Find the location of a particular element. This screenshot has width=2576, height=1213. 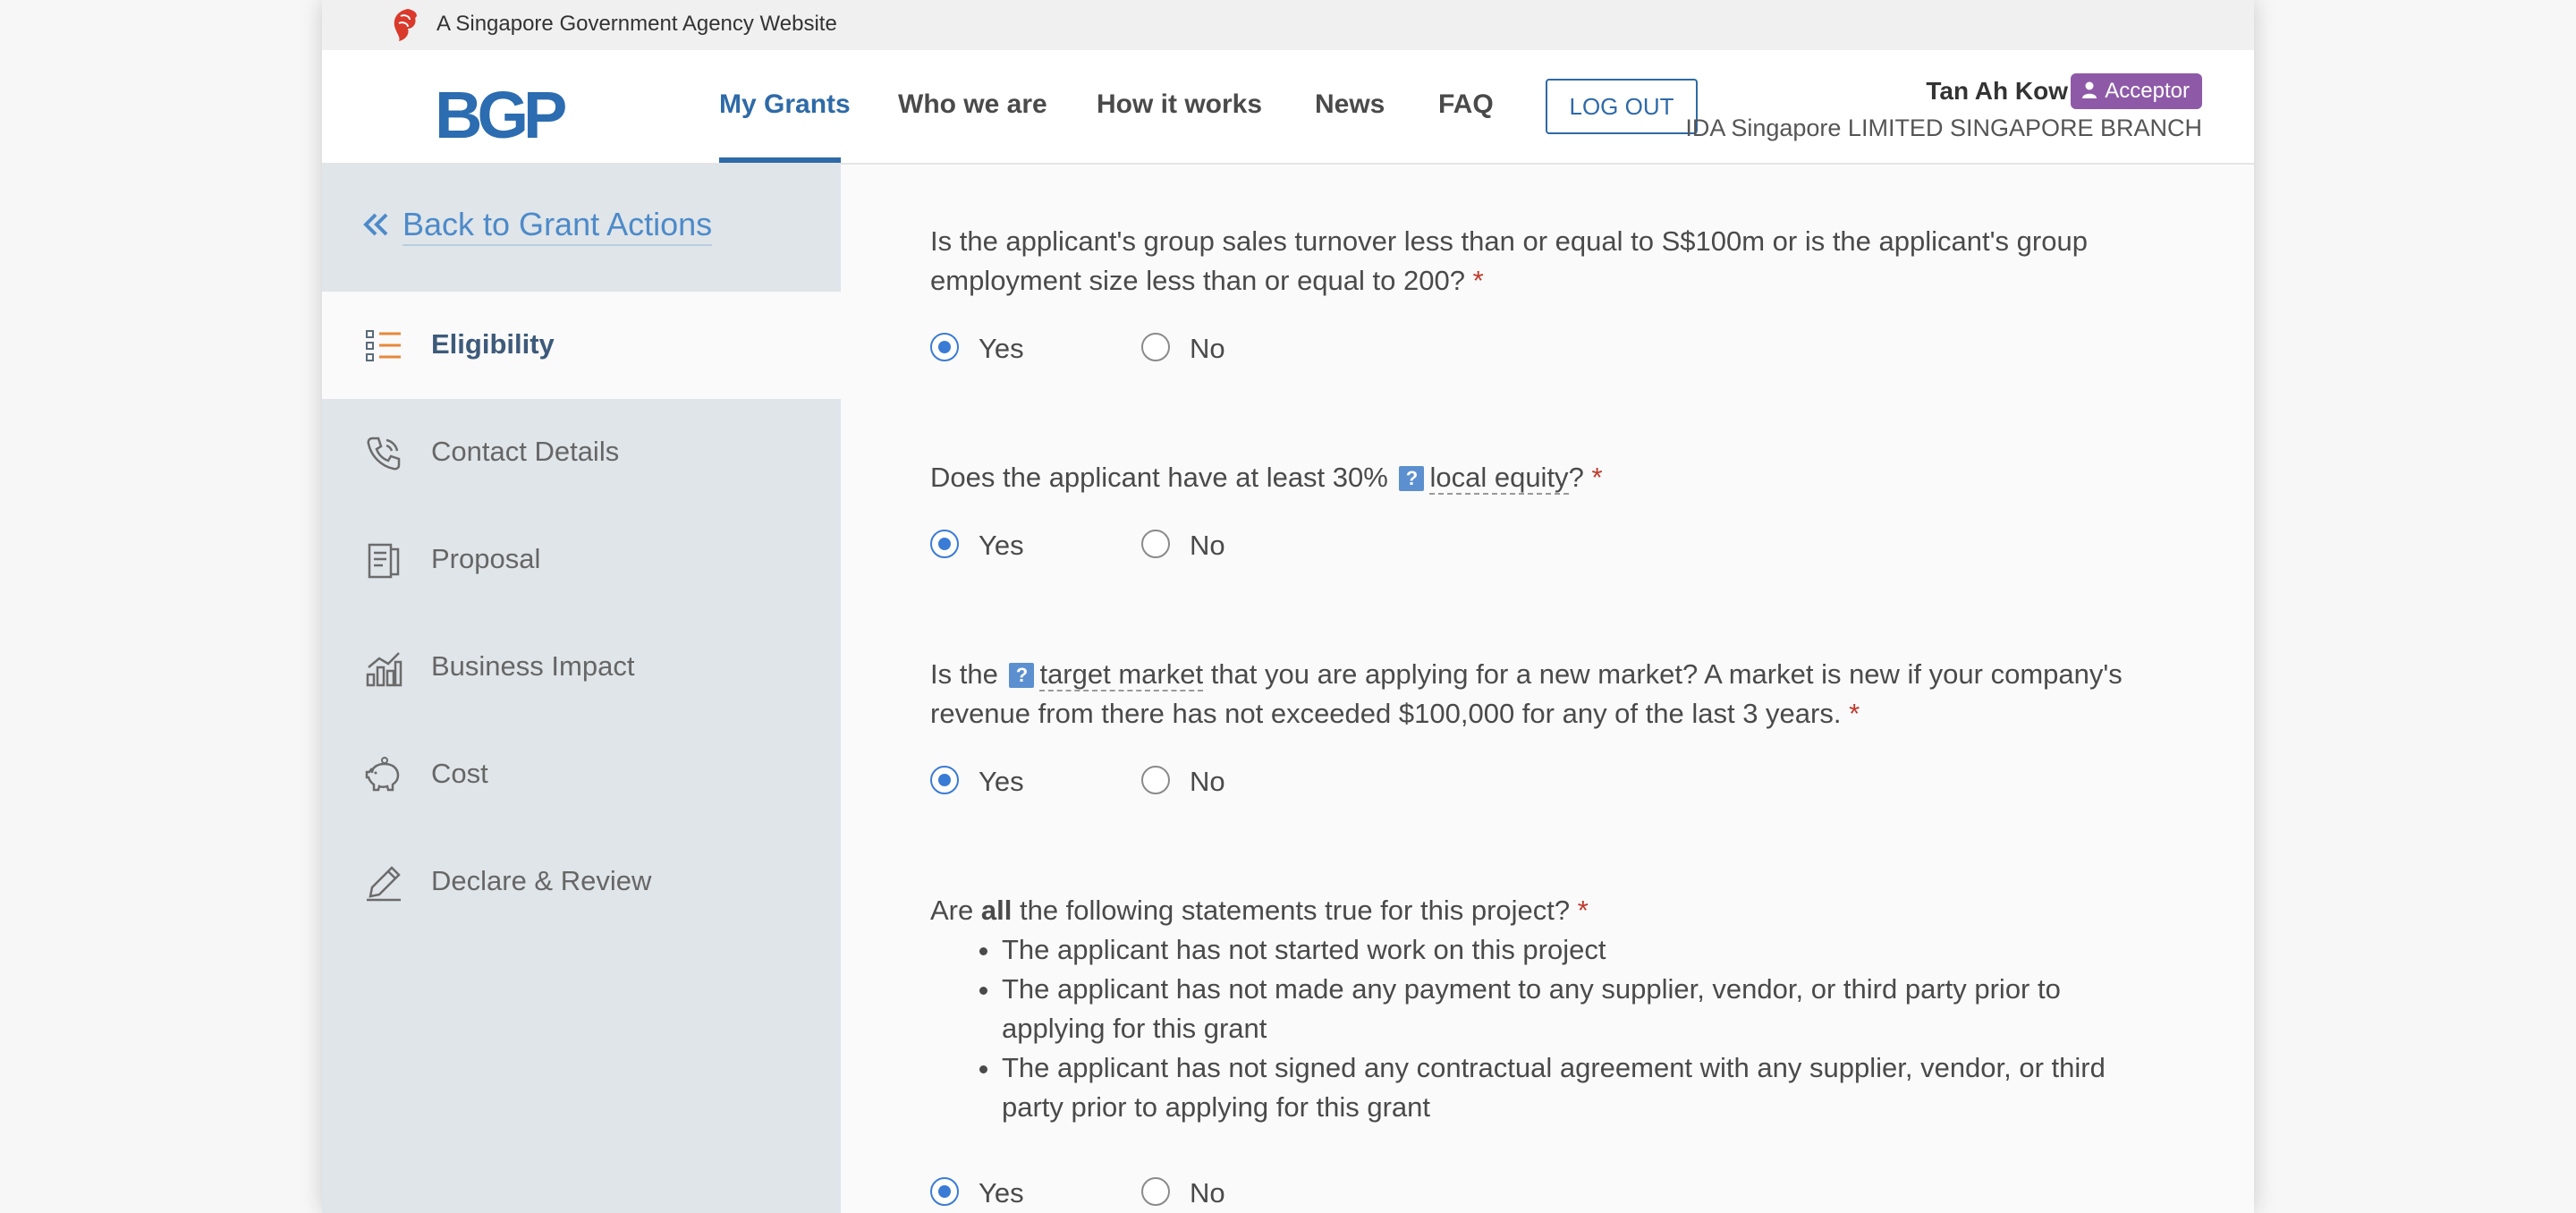

question-emphasis: all is located at coordinates (996, 910).